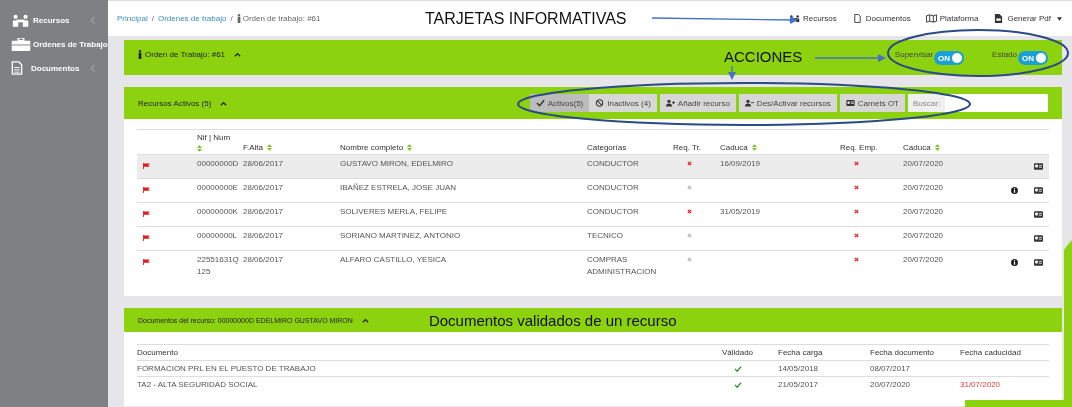 The height and width of the screenshot is (407, 1072). Describe the element at coordinates (218, 235) in the screenshot. I see `table-cell-text: 00000000L` at that location.